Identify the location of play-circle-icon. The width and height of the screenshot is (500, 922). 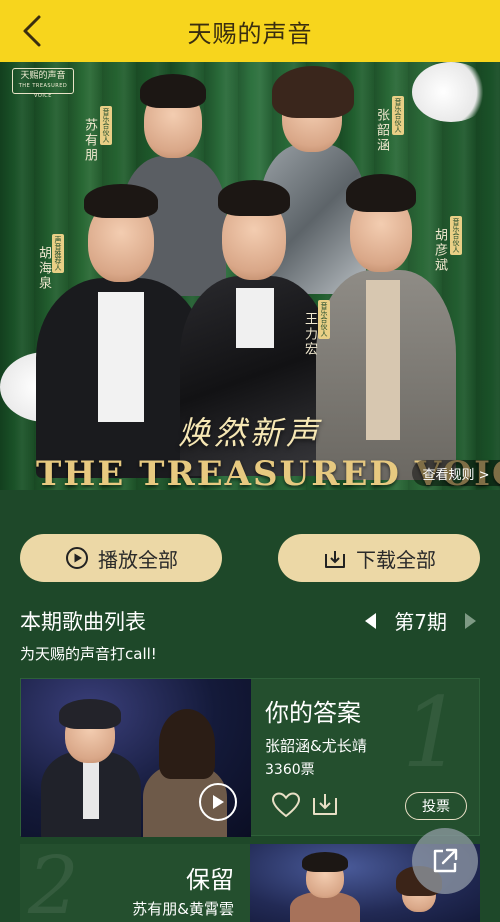
(77, 558).